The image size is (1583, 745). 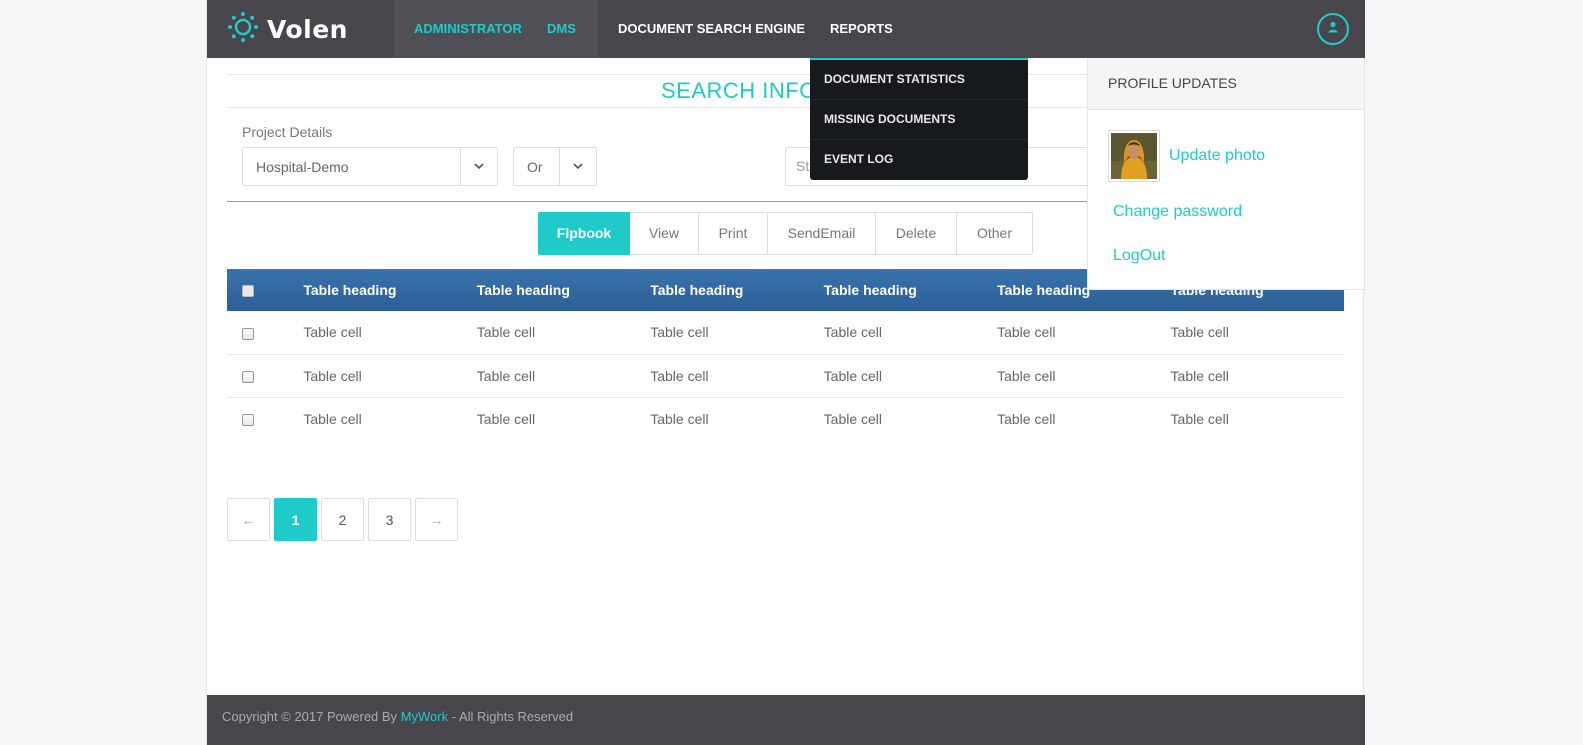 What do you see at coordinates (1217, 156) in the screenshot?
I see `update-photo-link: Update photo` at bounding box center [1217, 156].